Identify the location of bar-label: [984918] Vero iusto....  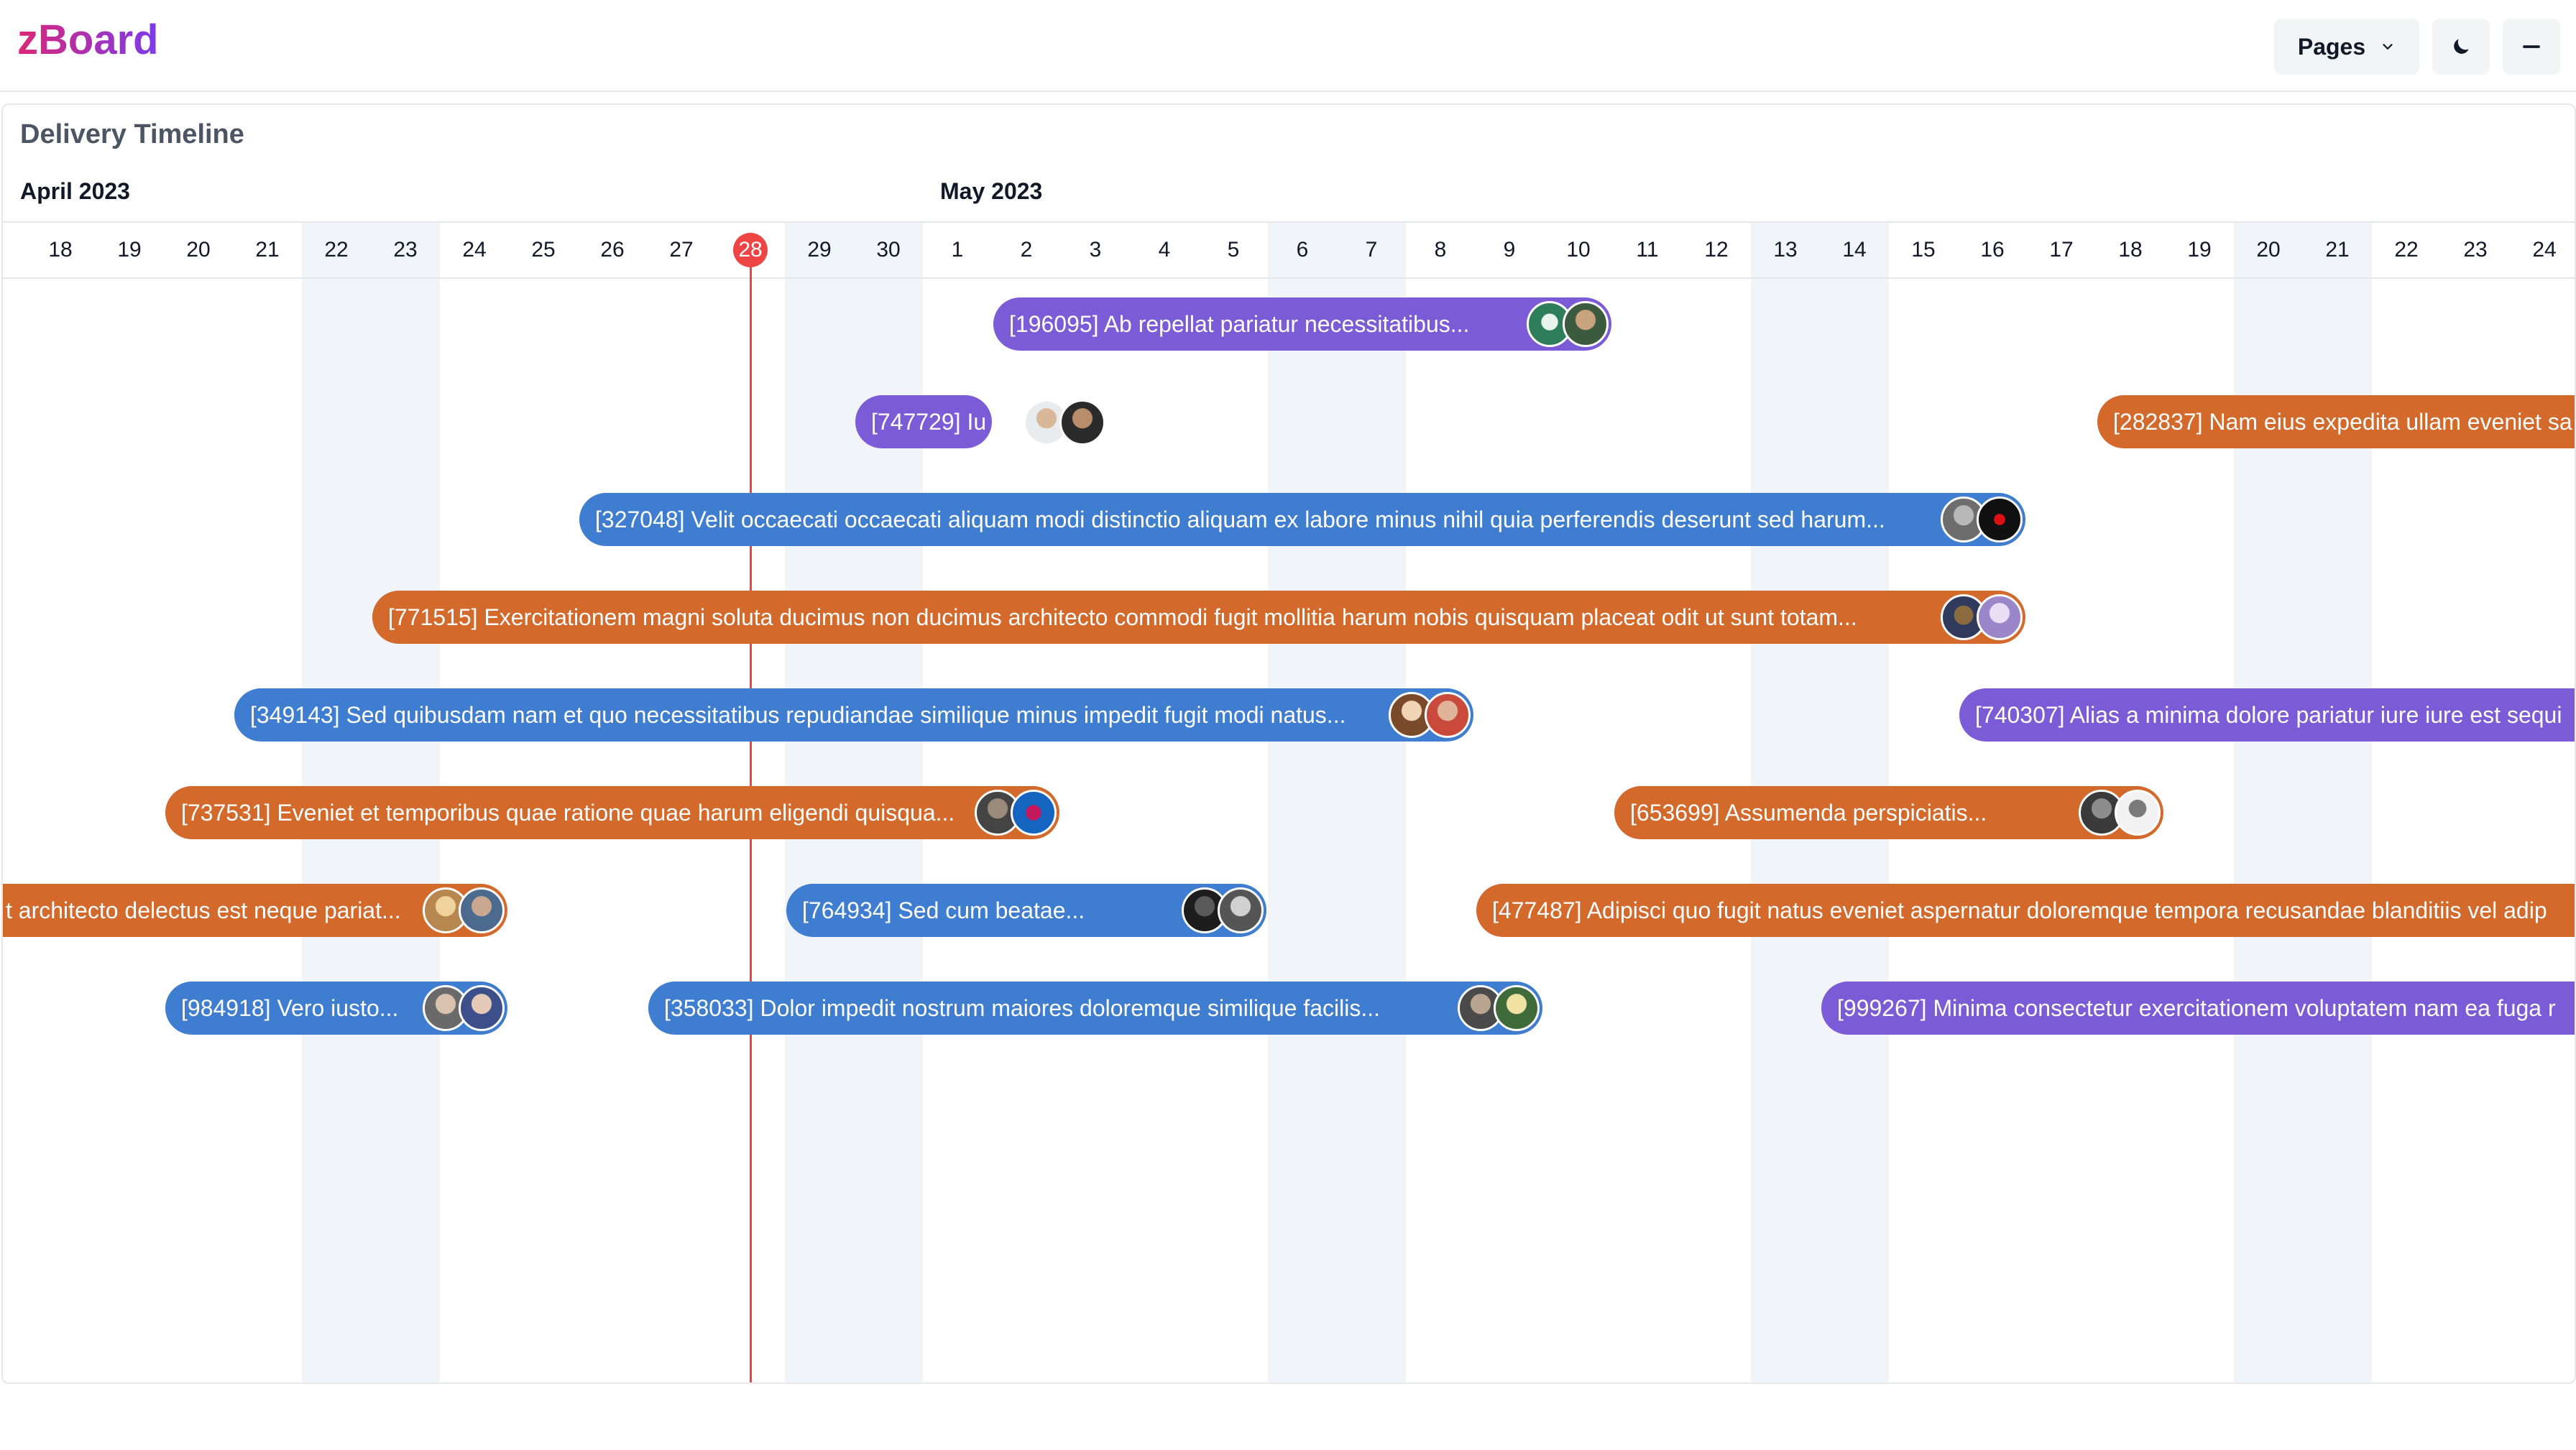
(290, 1008).